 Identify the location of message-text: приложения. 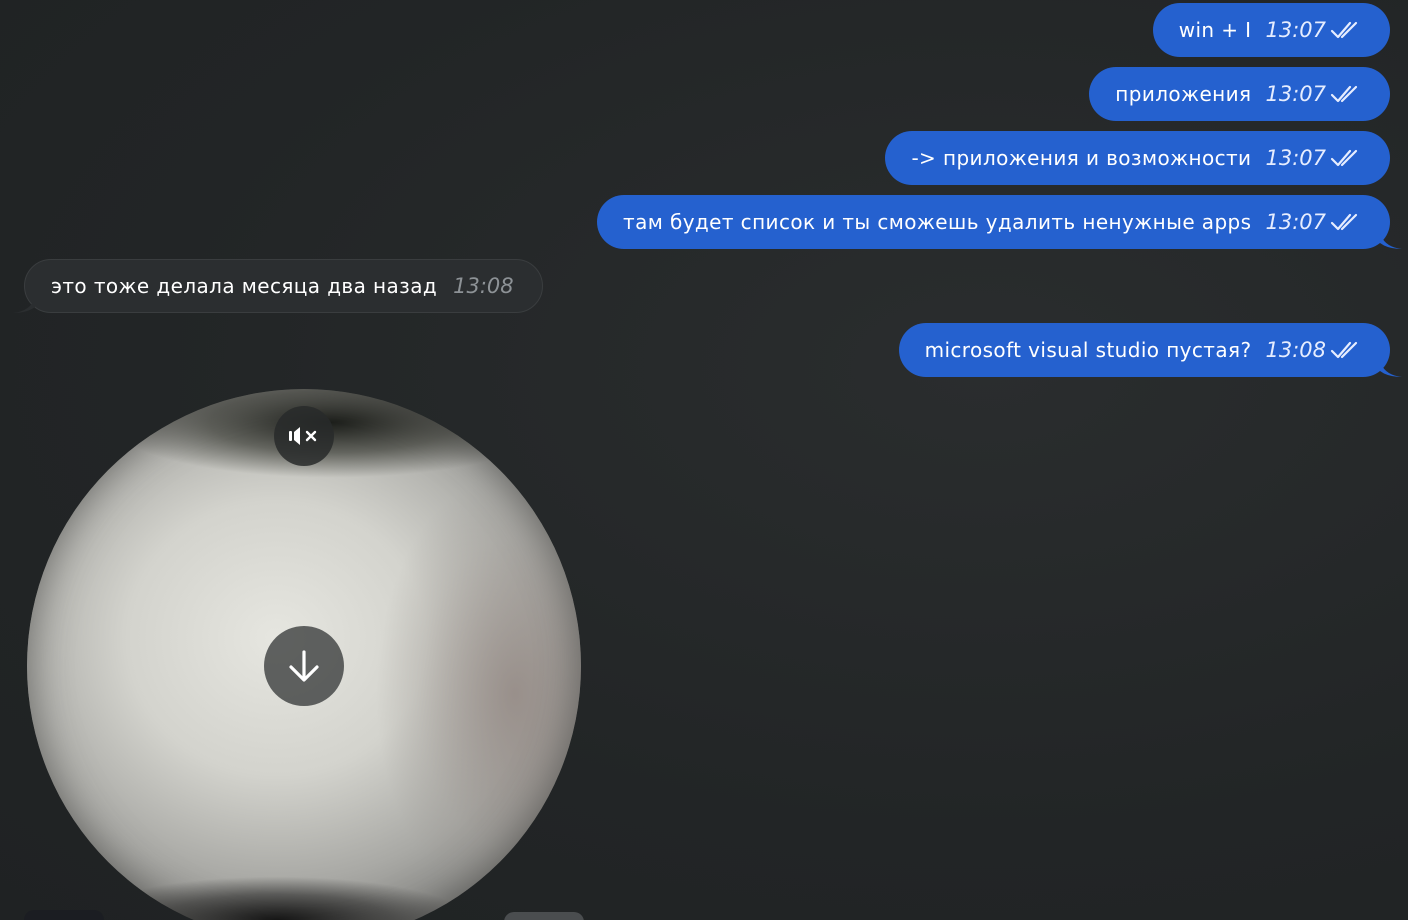
(1183, 94).